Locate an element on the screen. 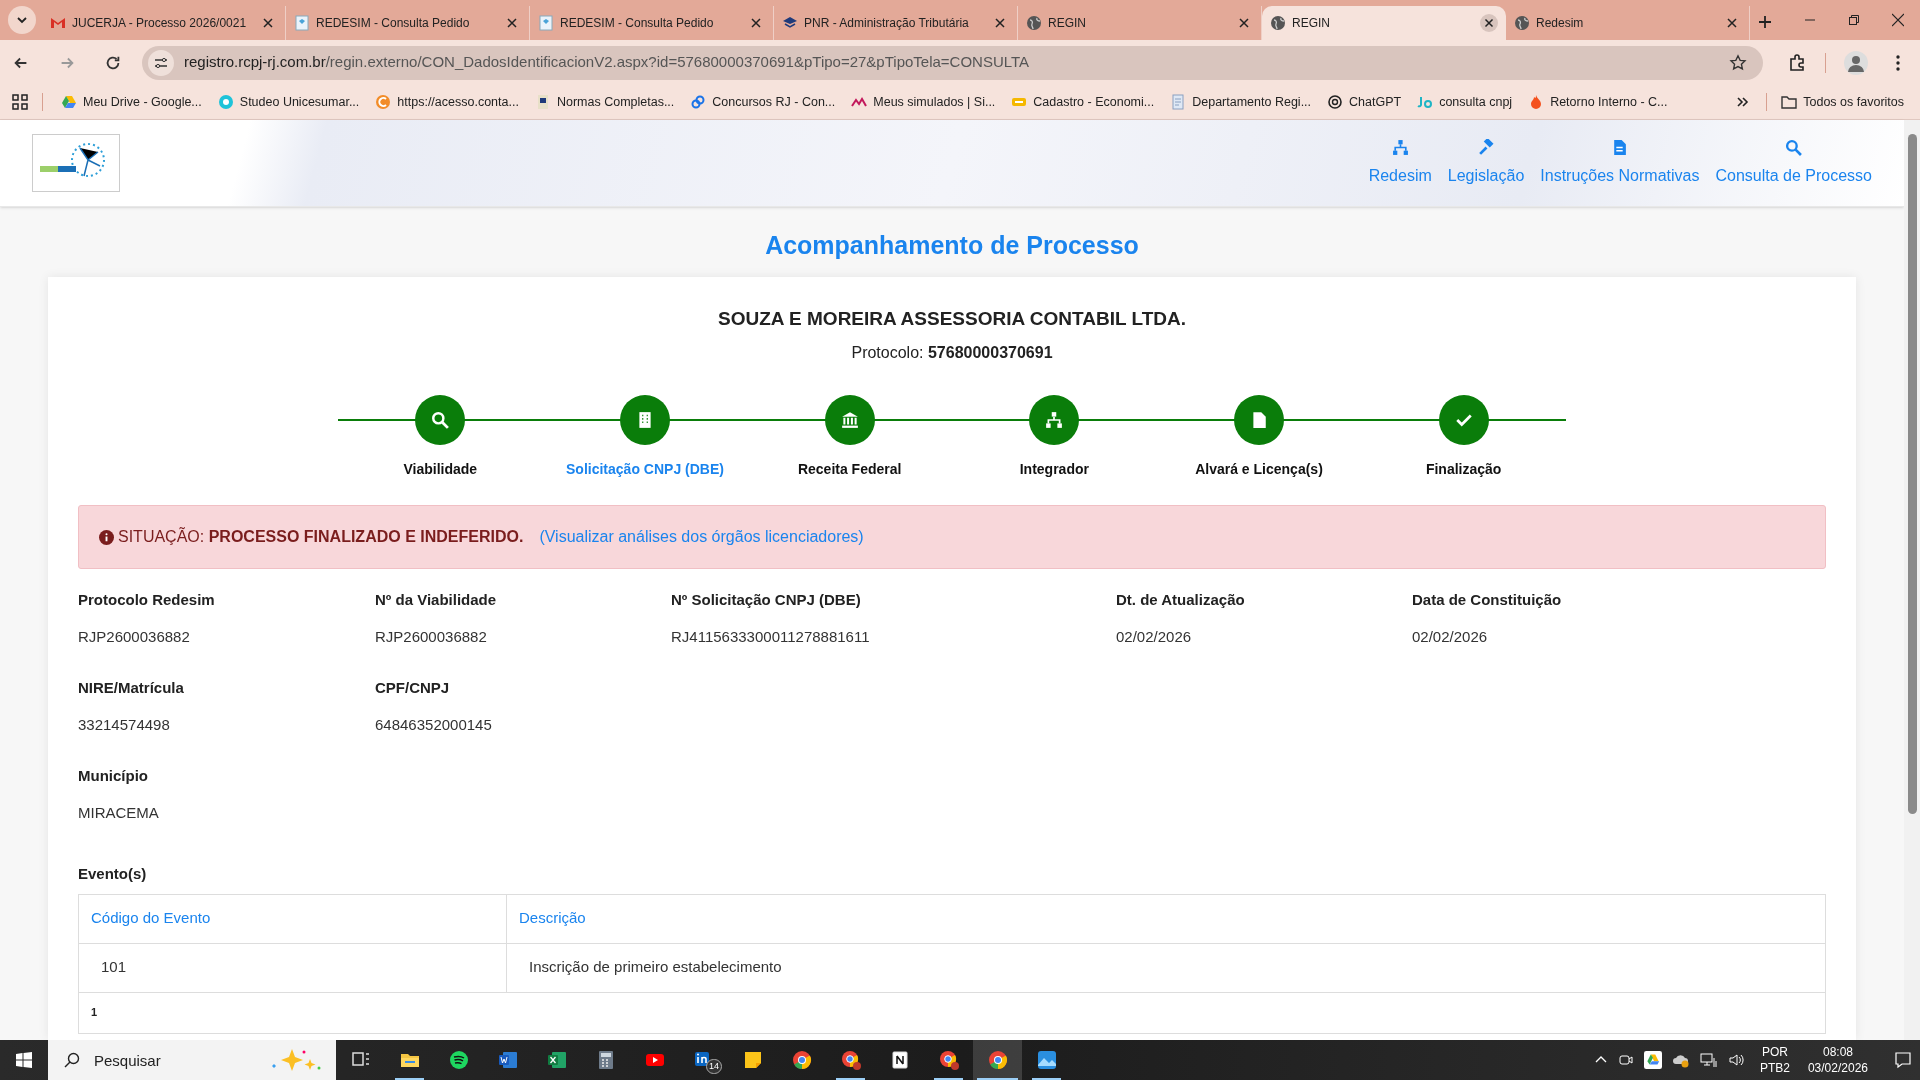  language-indicator: POR PTB2 is located at coordinates (1774, 1060).